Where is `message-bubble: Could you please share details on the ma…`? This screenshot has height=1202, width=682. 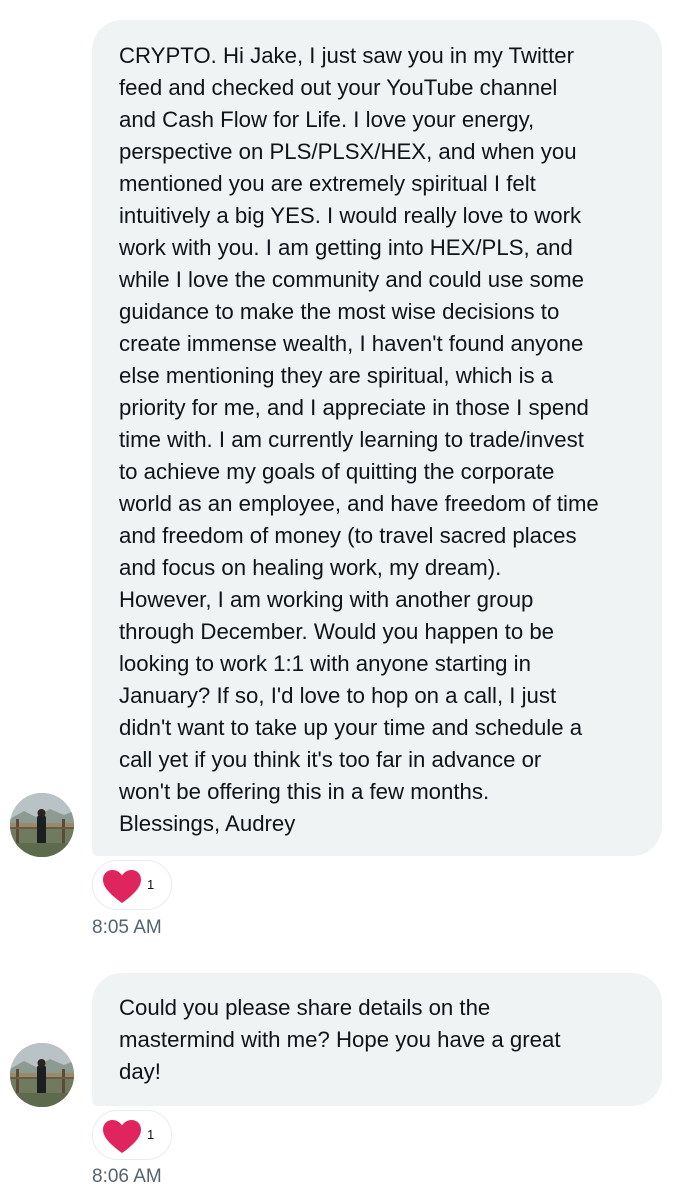
message-bubble: Could you please share details on the ma… is located at coordinates (377, 1039).